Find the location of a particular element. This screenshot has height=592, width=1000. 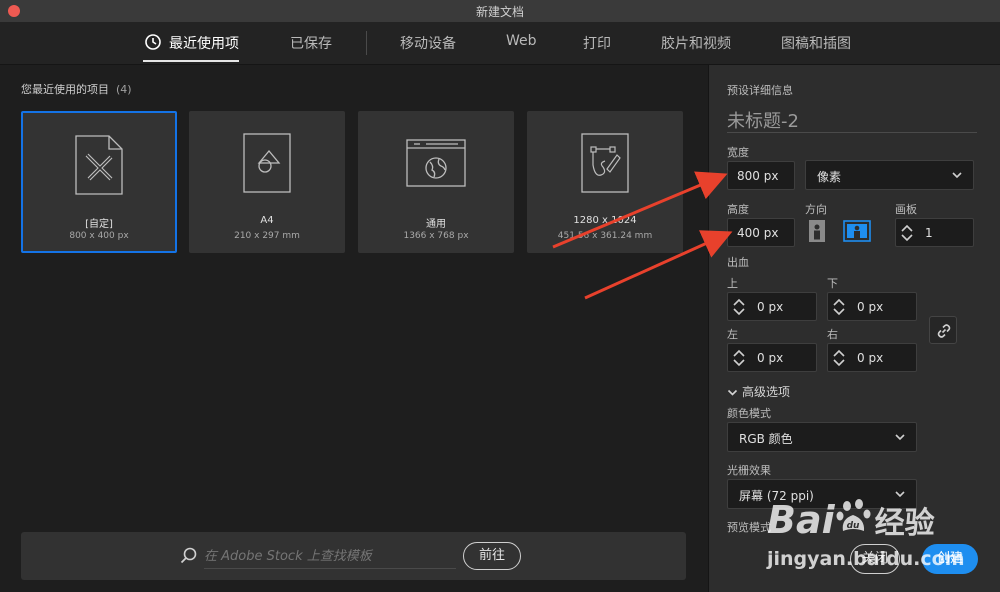

preset-name: 1280 x 1024 is located at coordinates (605, 220).